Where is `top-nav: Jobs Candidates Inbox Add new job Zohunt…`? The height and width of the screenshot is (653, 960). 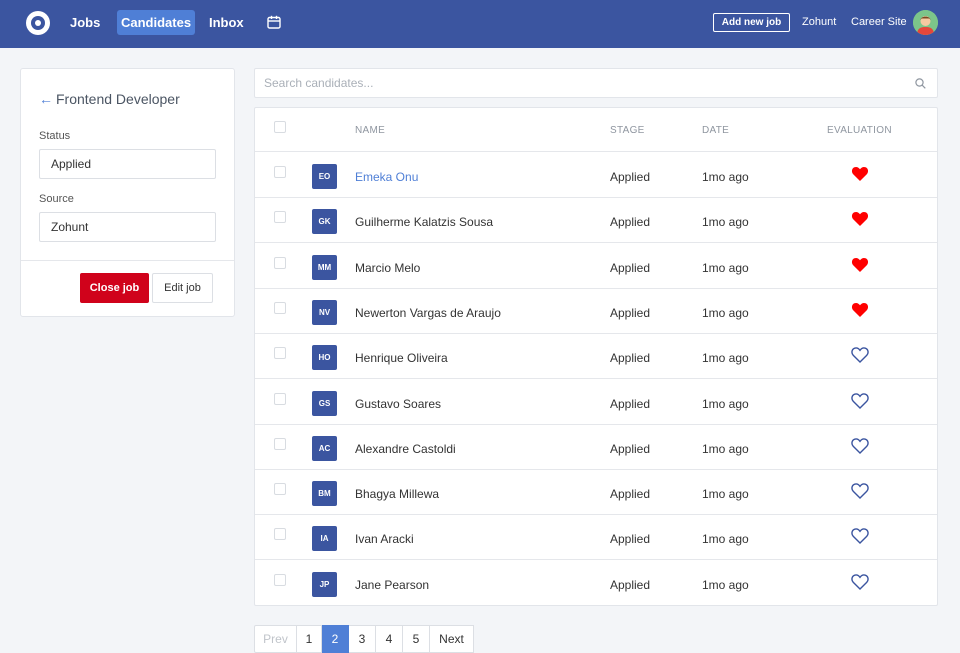 top-nav: Jobs Candidates Inbox Add new job Zohunt… is located at coordinates (480, 24).